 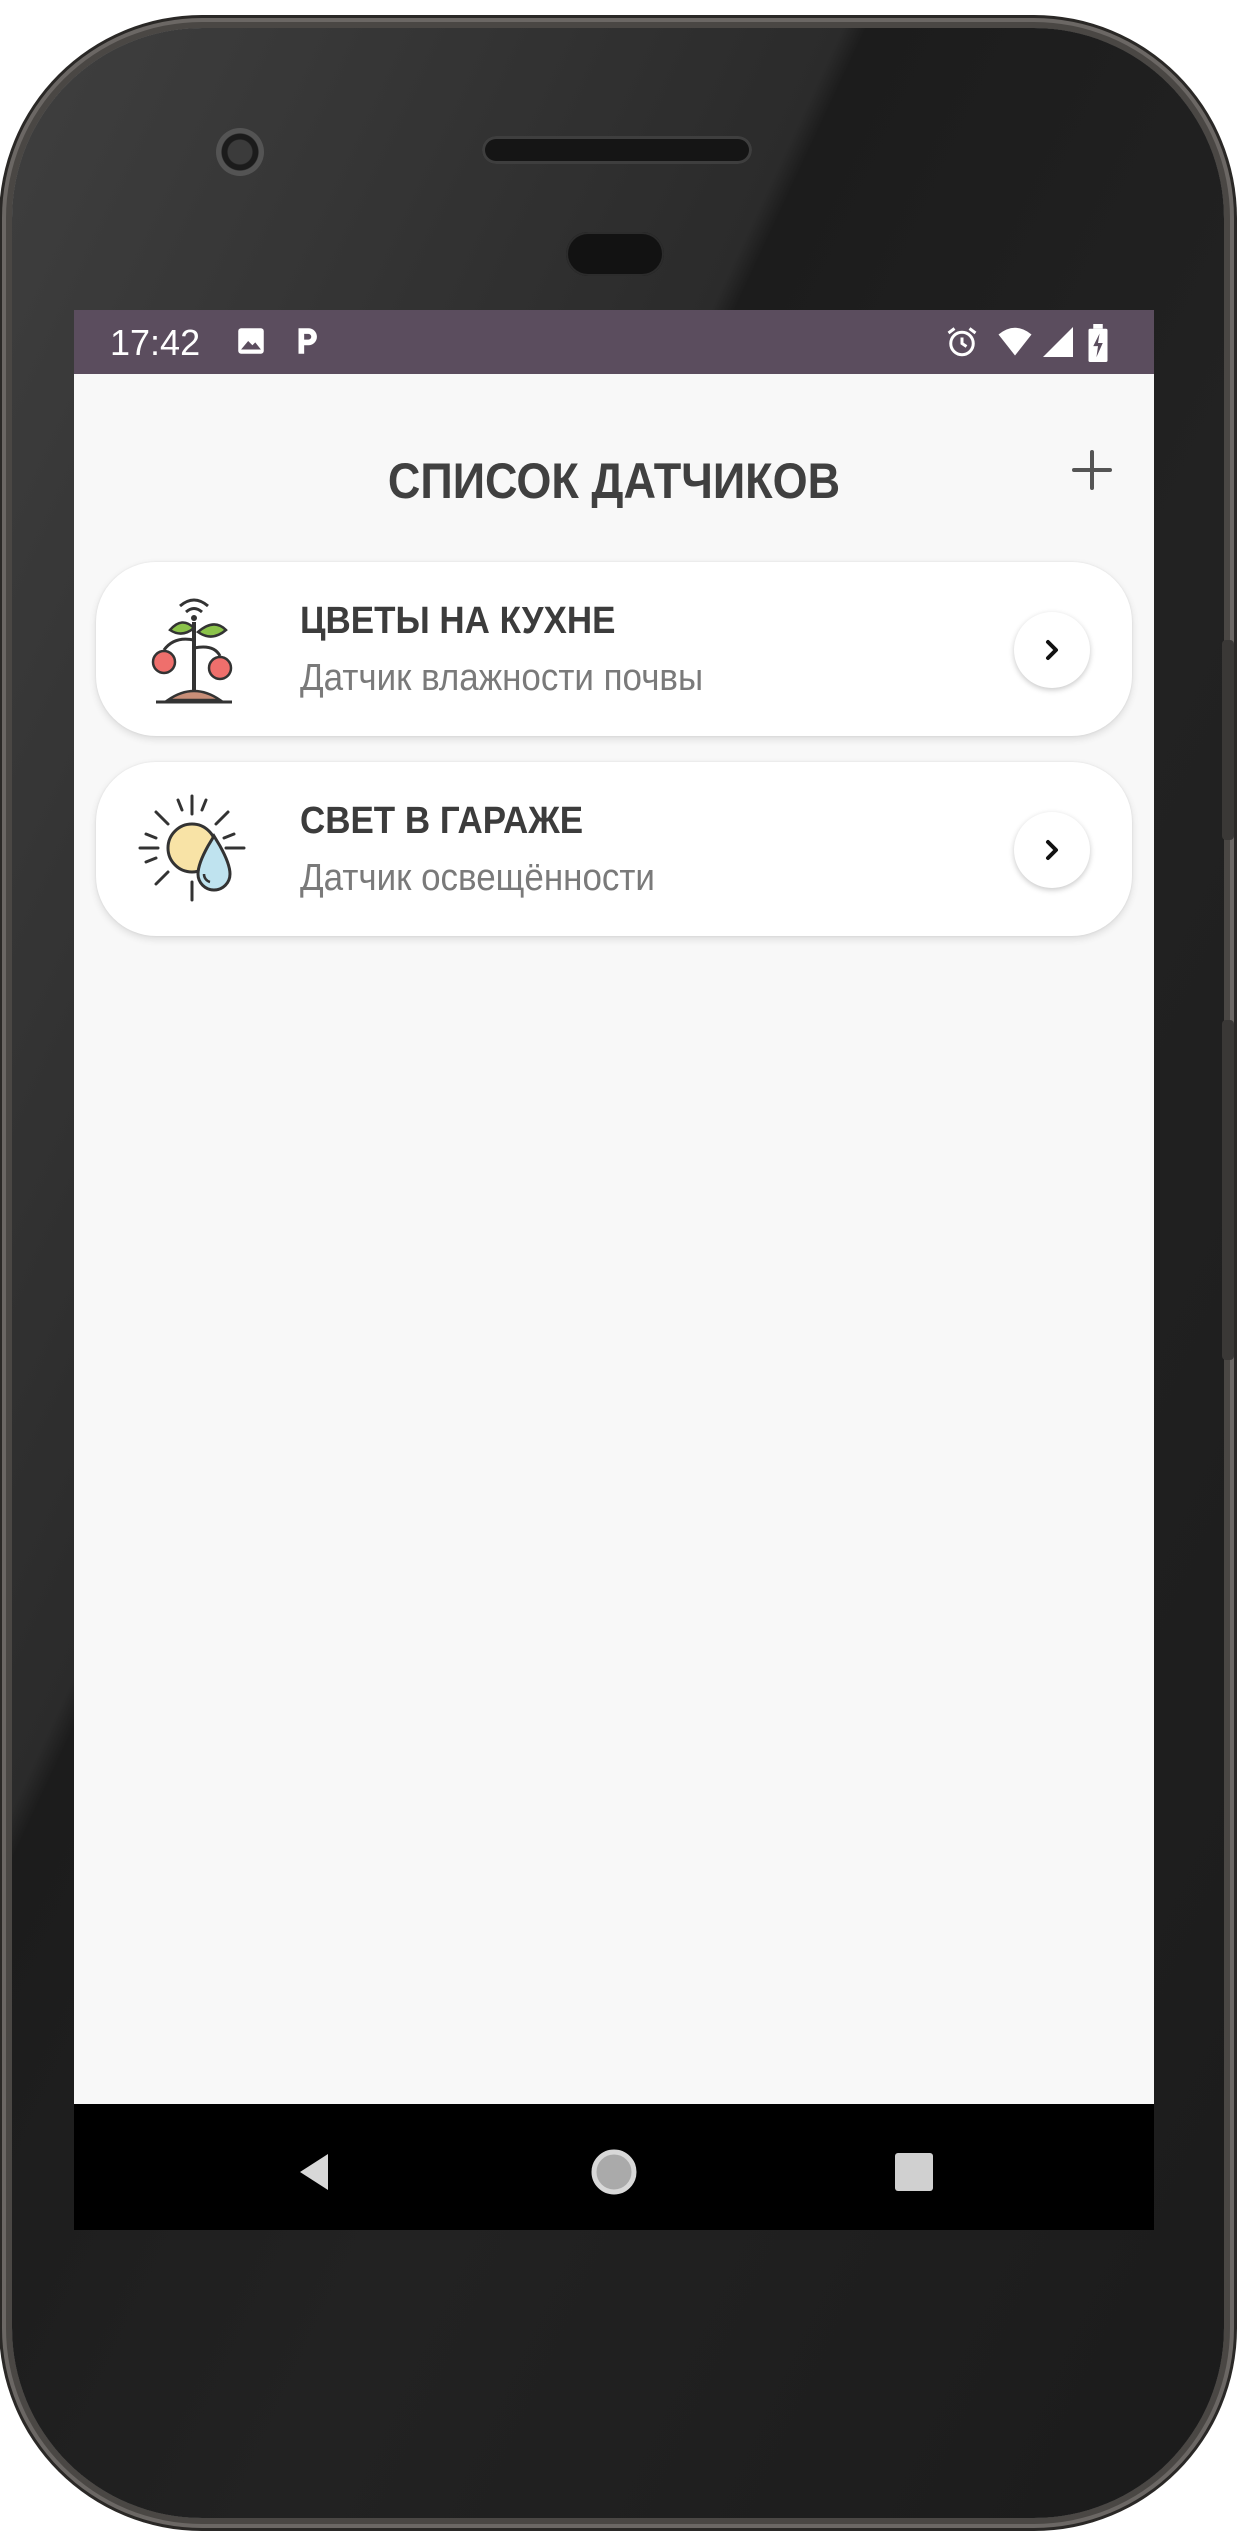 I want to click on alarm-icon, so click(x=962, y=344).